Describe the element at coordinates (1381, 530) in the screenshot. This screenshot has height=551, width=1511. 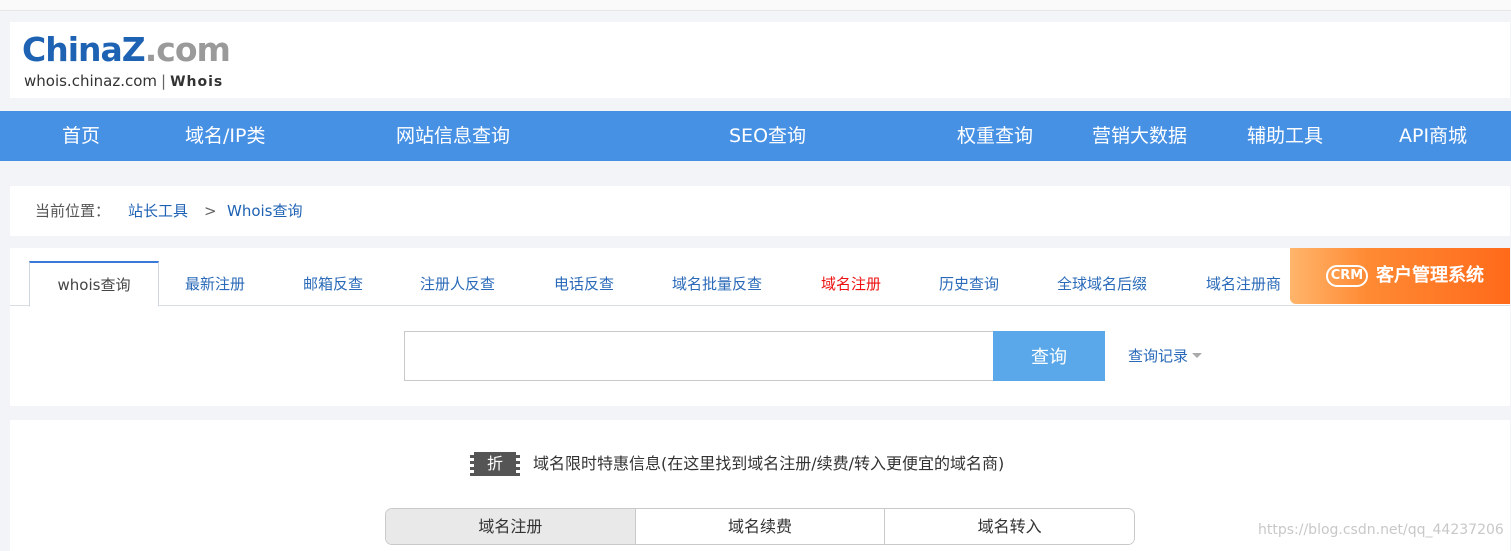
I see `csdn-watermark: https://blog.csdn.net/qq_44237206` at that location.